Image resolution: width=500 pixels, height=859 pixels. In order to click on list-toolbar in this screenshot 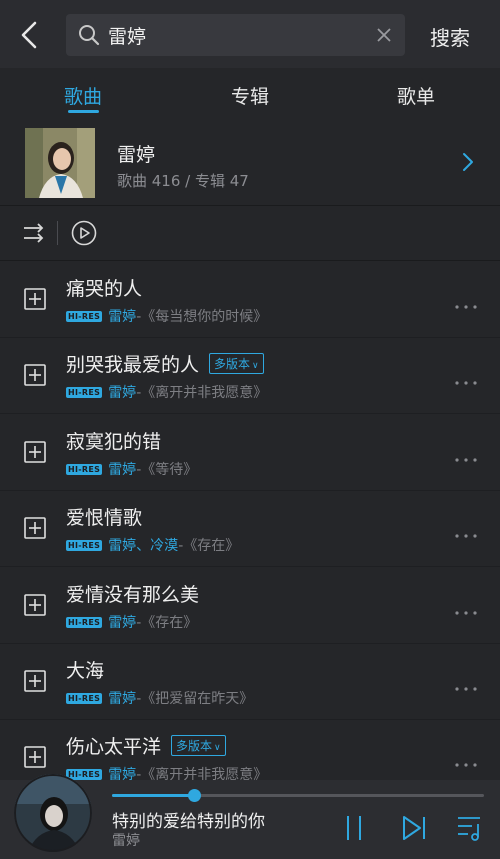, I will do `click(250, 234)`.